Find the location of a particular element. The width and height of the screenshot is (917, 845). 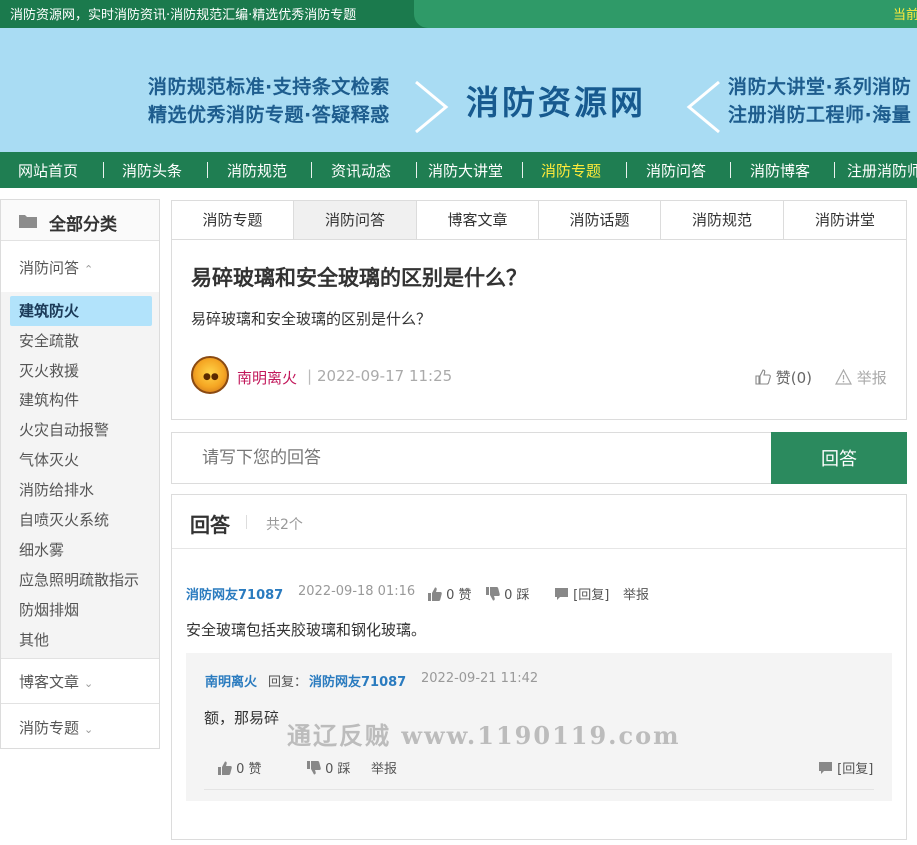

sidebar-title: 全部分类 is located at coordinates (83, 225).